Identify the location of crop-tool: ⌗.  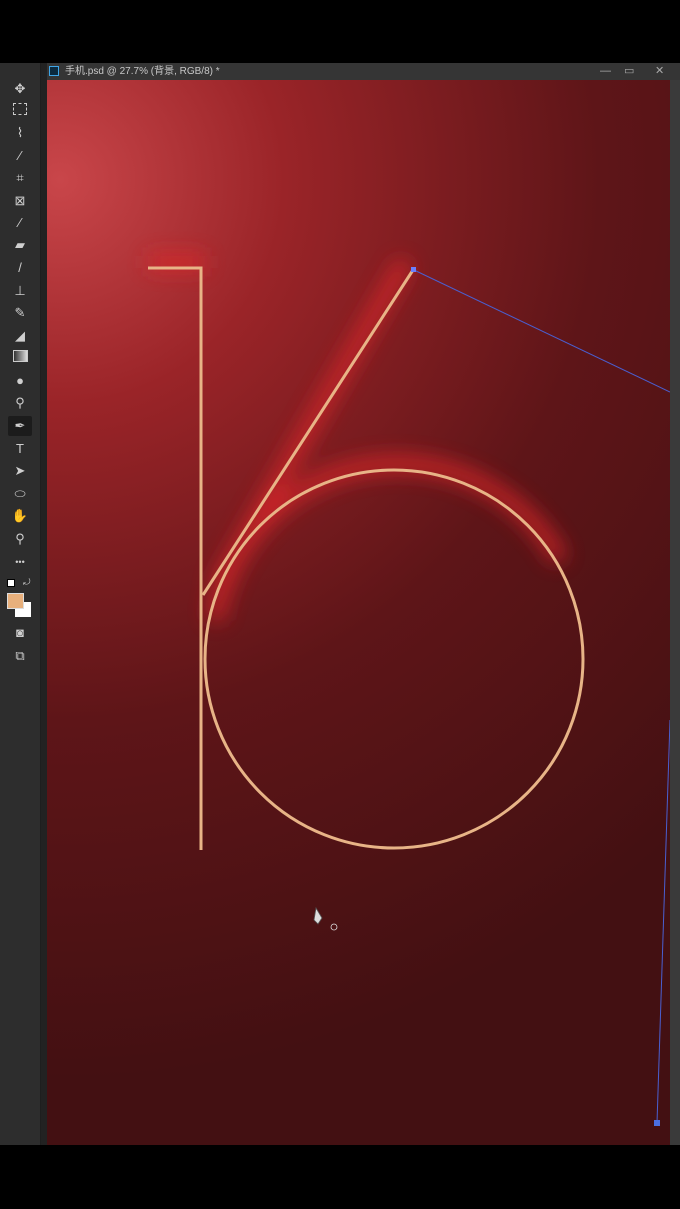
(20, 178).